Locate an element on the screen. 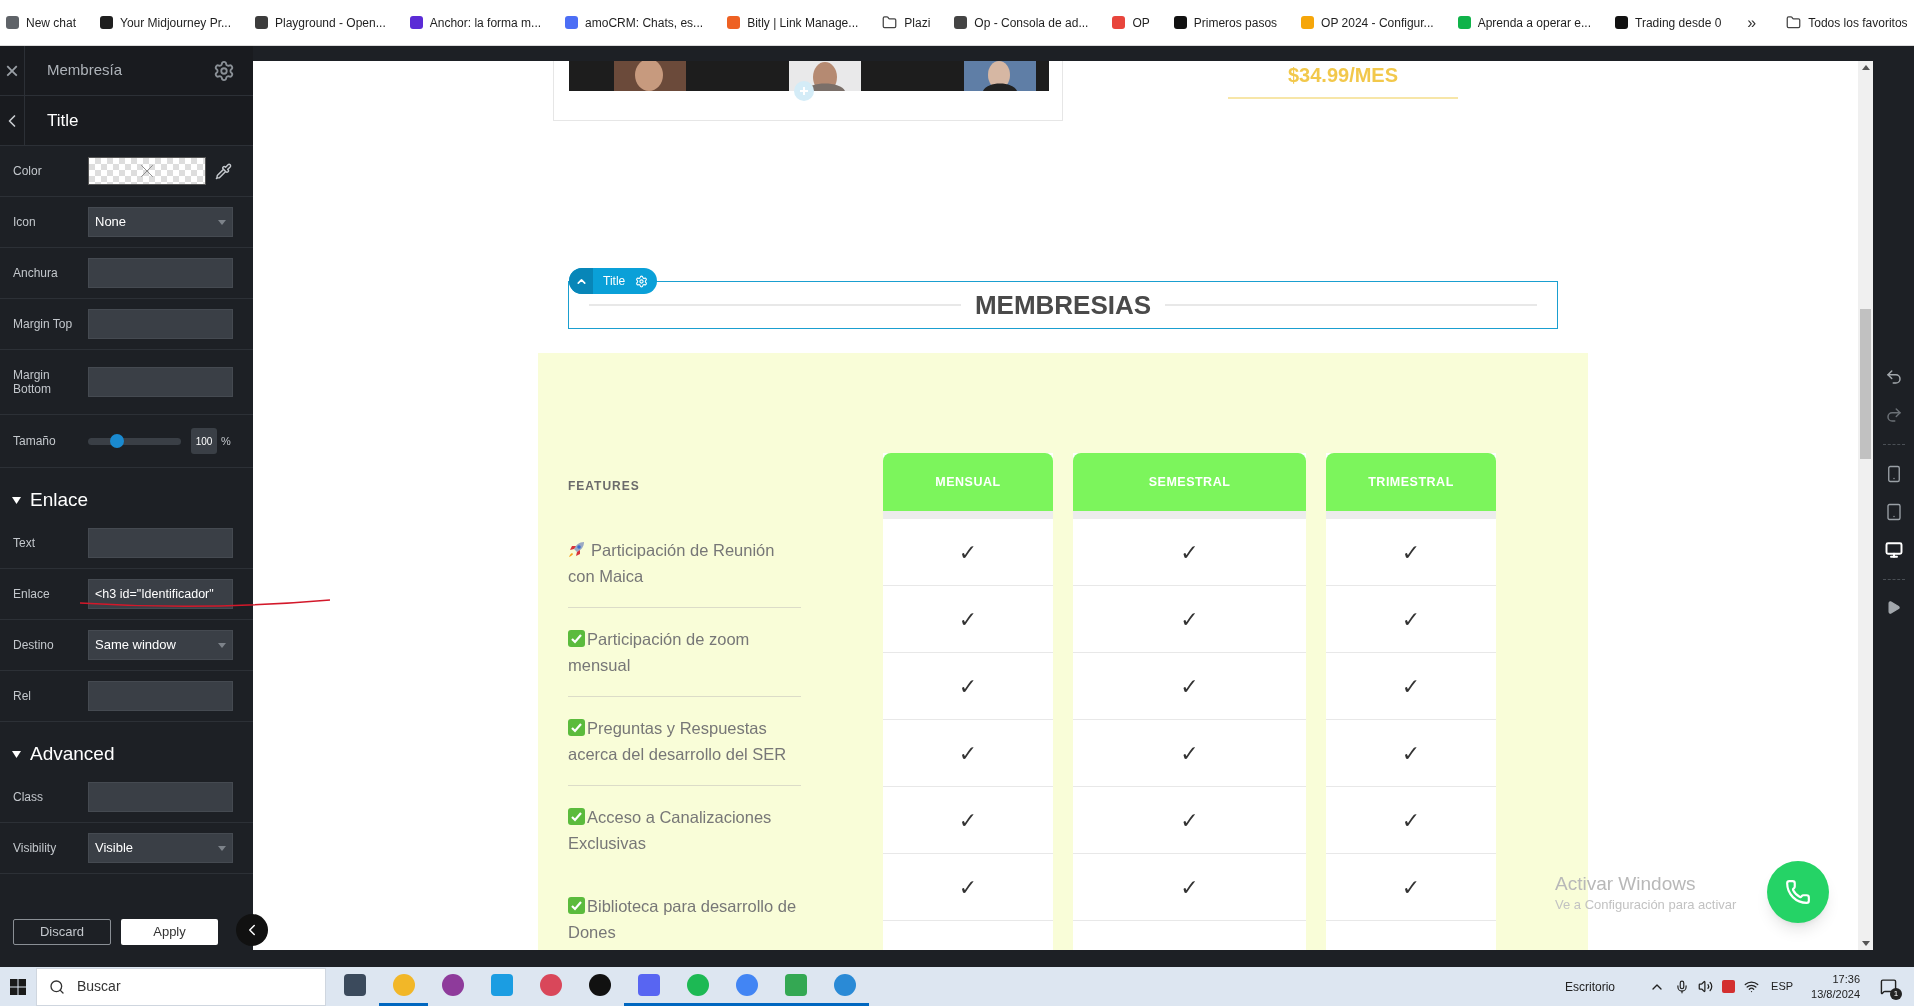  windows-icon is located at coordinates (18, 986).